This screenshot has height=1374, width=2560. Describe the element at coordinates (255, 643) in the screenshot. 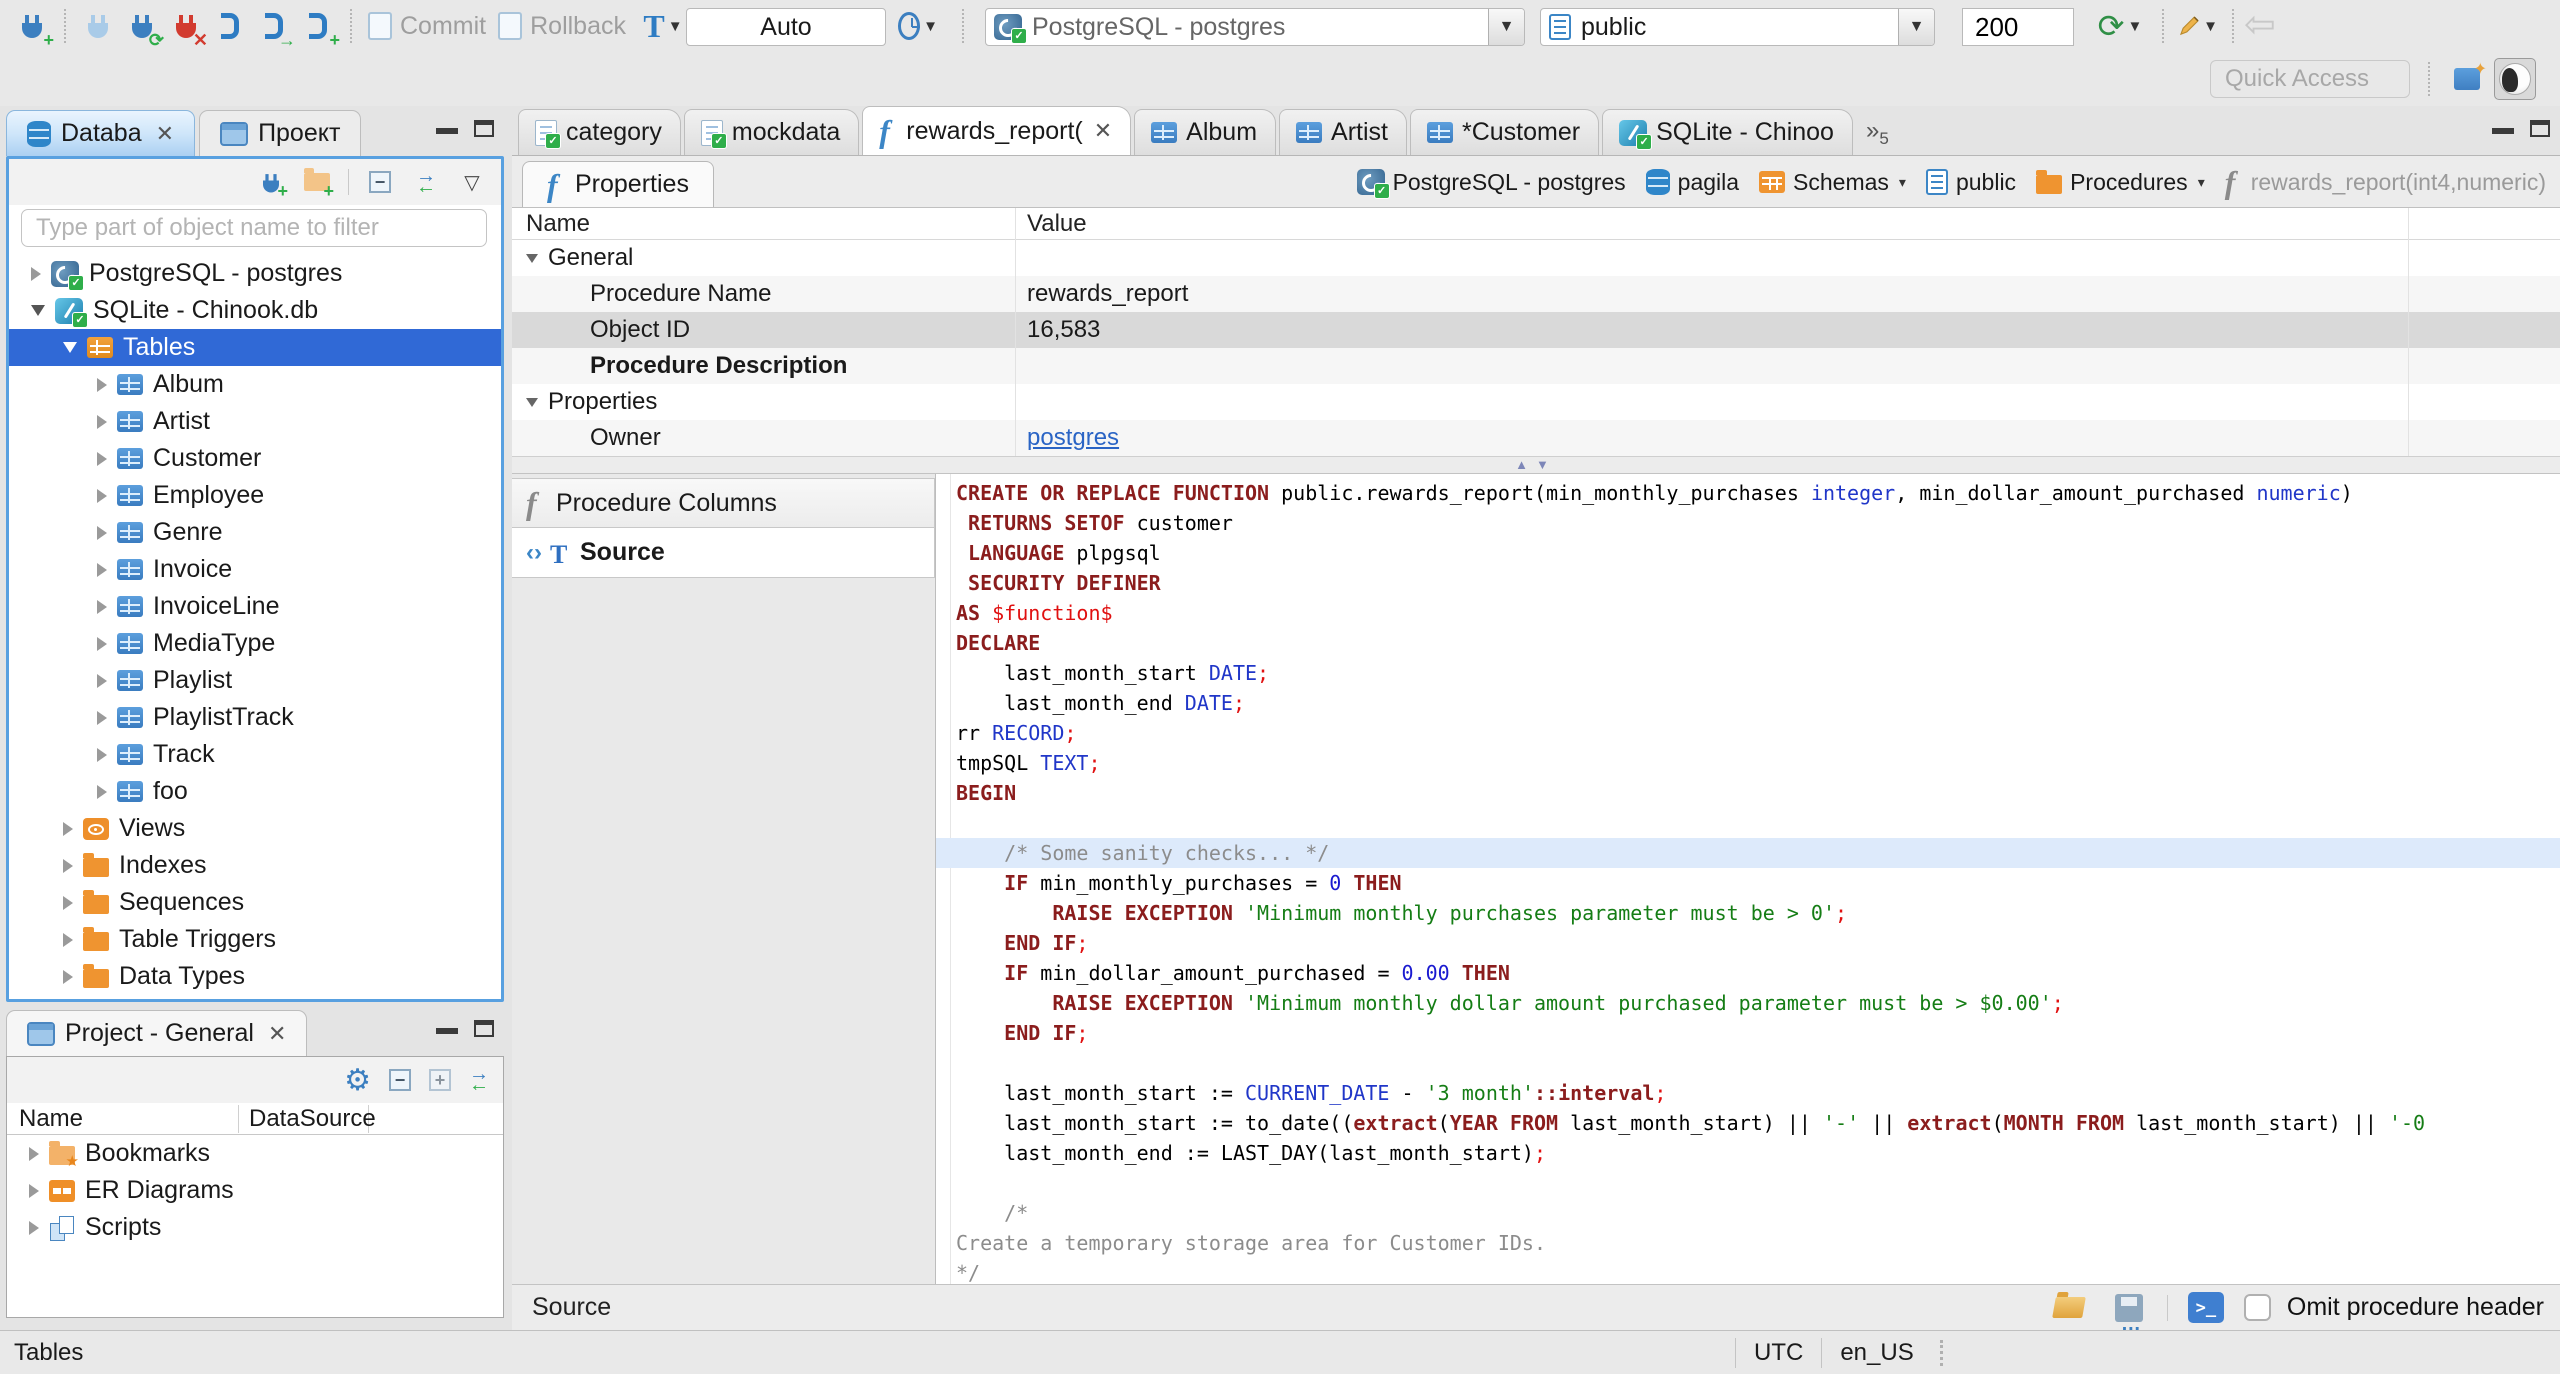

I see `tree-item-mediatype: MediaType` at that location.